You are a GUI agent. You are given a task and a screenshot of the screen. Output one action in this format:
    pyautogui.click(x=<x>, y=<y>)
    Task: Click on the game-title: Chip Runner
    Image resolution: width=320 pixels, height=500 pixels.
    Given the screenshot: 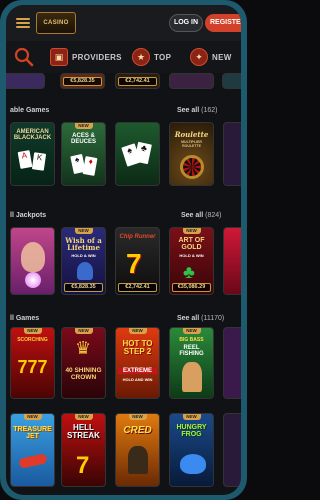 What is the action you would take?
    pyautogui.click(x=137, y=237)
    